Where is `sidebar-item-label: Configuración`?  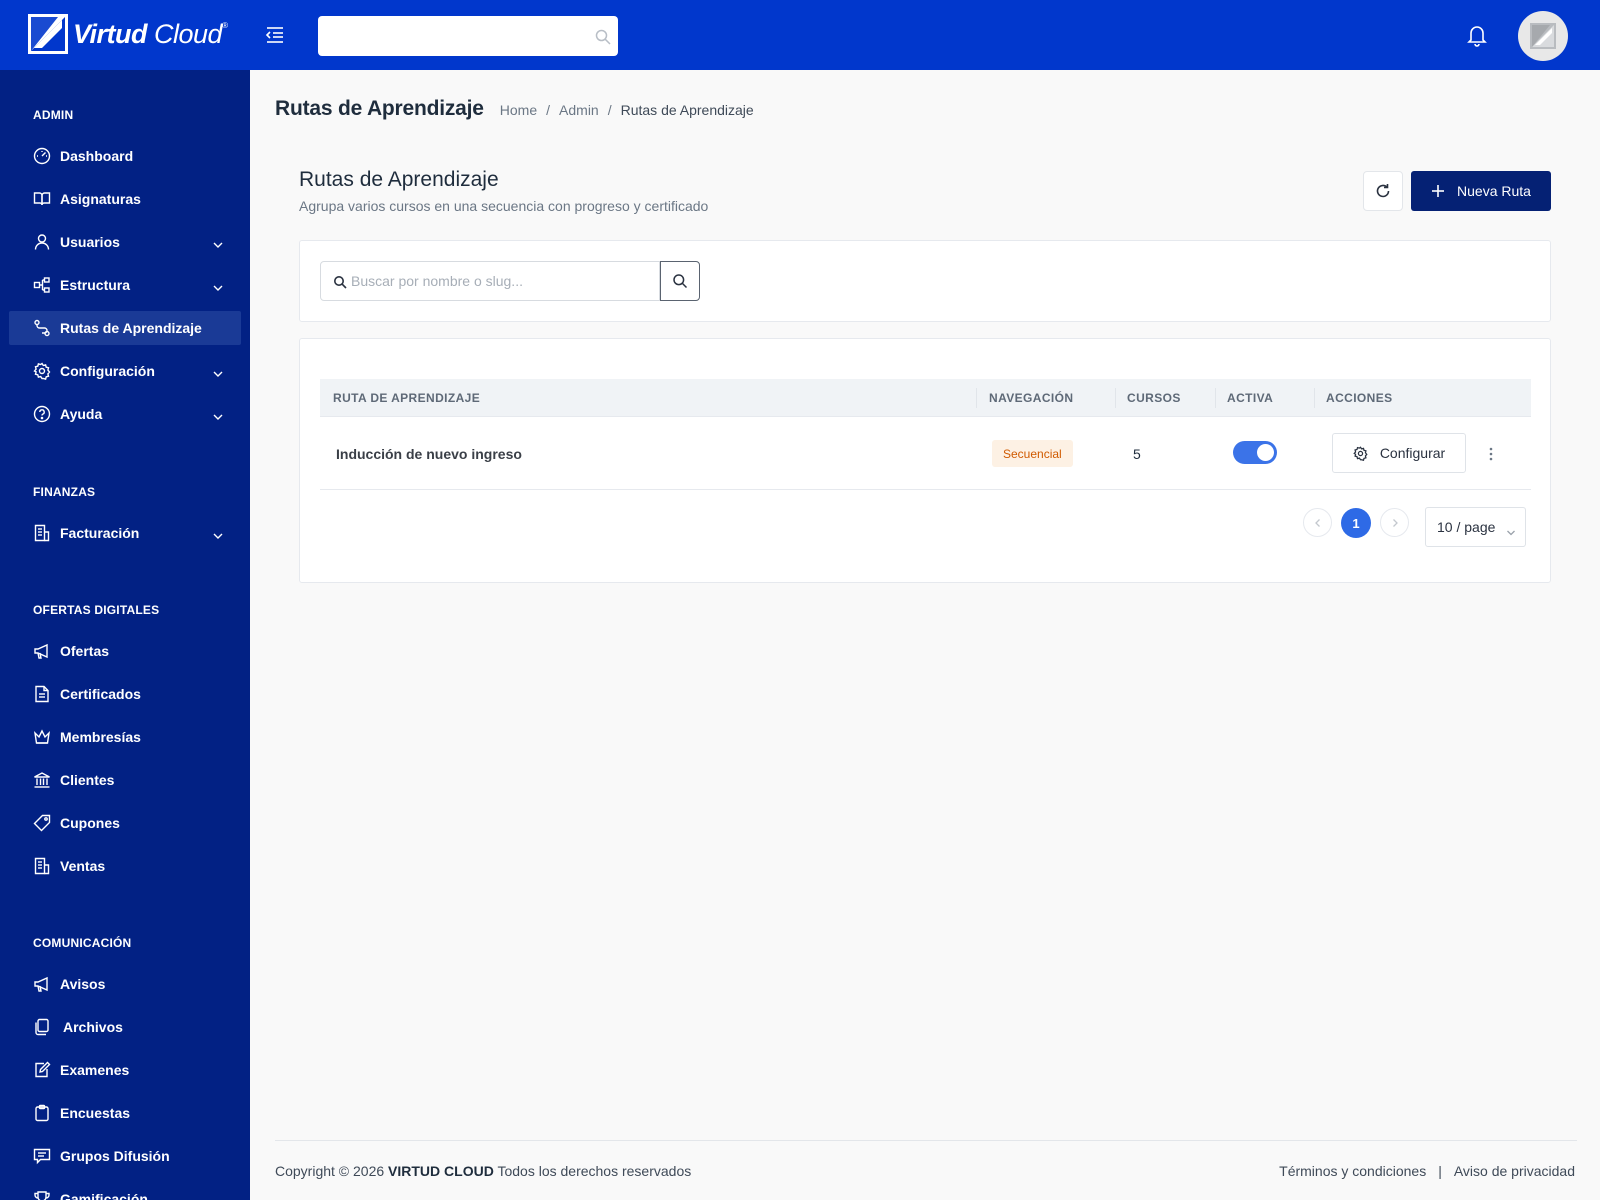
sidebar-item-label: Configuración is located at coordinates (107, 371).